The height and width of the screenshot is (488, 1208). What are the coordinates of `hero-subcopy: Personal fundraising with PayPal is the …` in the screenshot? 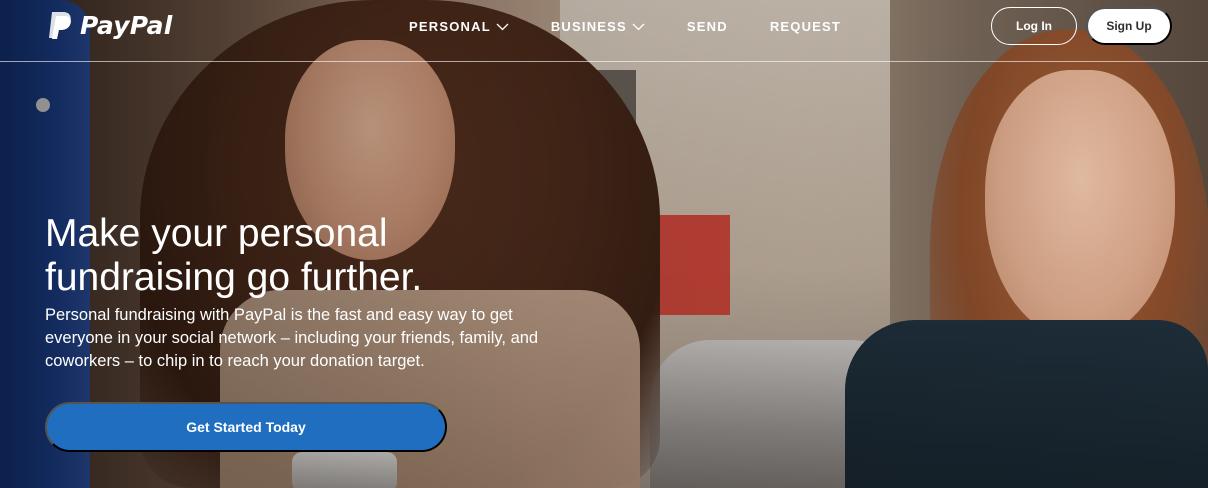 It's located at (292, 338).